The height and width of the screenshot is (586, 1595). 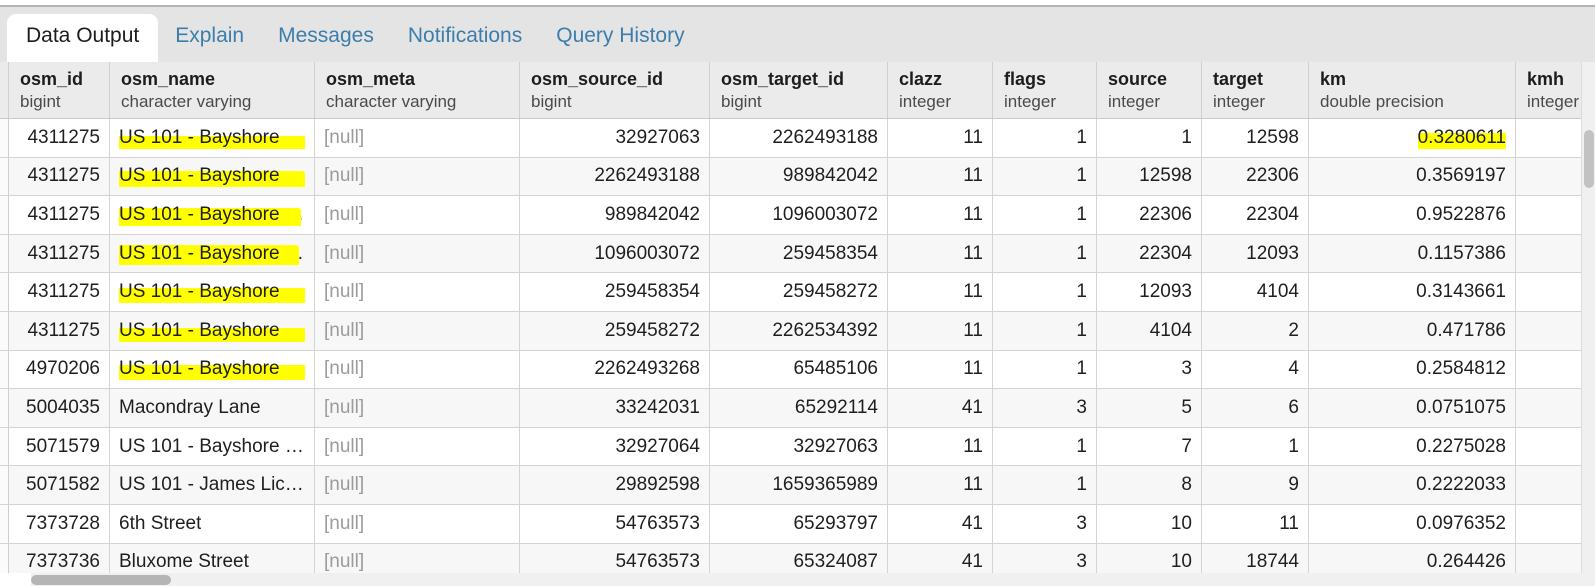 What do you see at coordinates (1255, 485) in the screenshot?
I see `cell-target: 9` at bounding box center [1255, 485].